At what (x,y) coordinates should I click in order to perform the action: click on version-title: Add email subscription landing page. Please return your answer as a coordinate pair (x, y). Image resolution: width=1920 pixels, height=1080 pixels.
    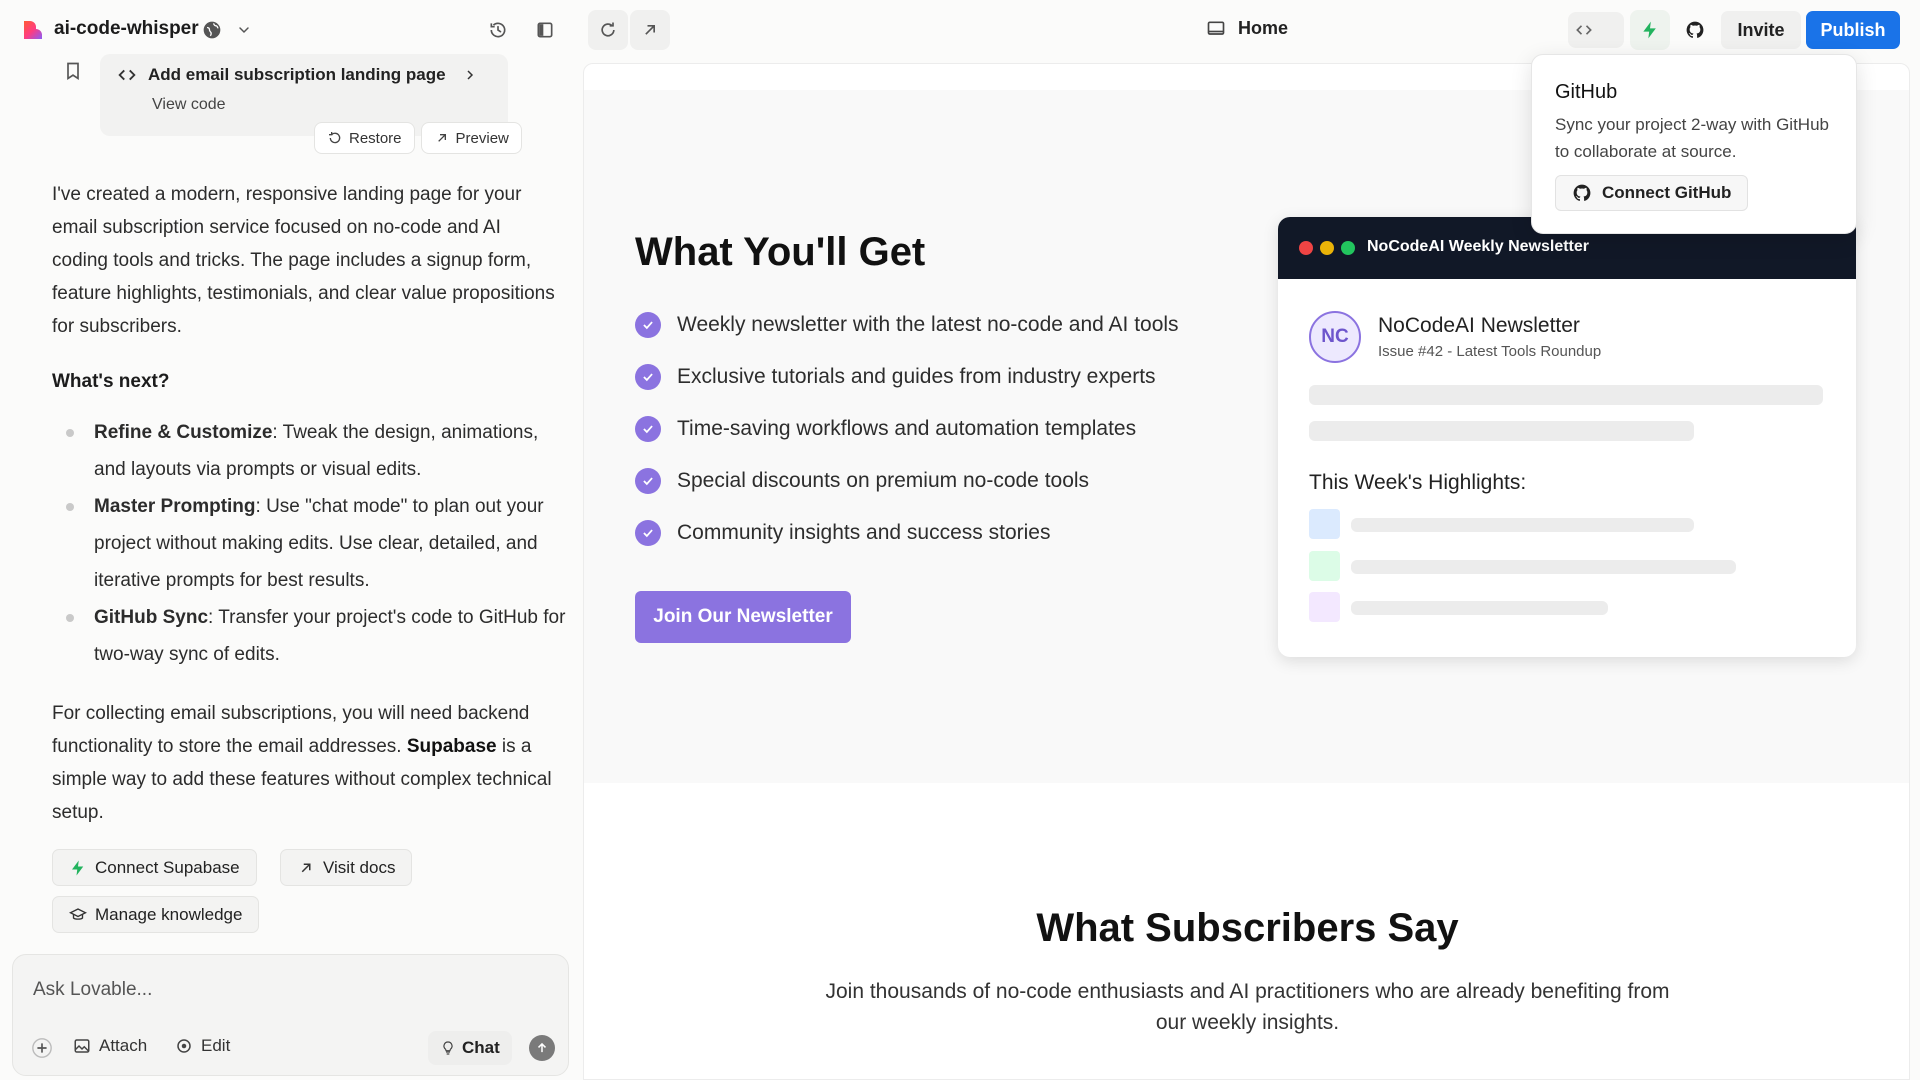
    Looking at the image, I should click on (297, 74).